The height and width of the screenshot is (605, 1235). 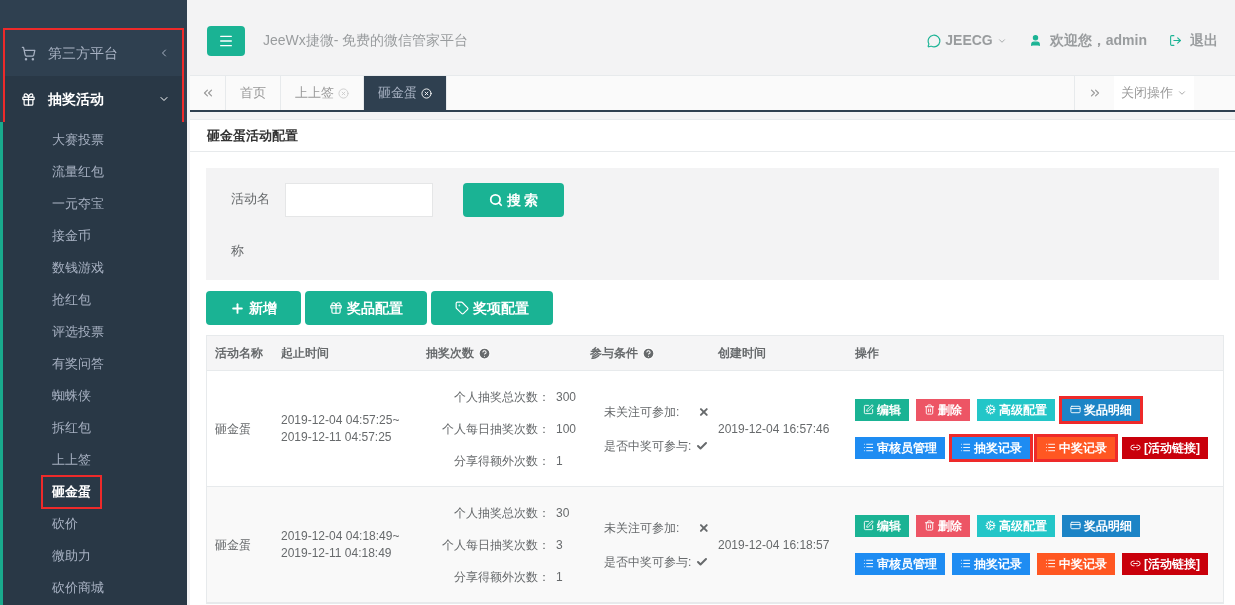 I want to click on table-cell: 2019-12-04 16:57:46, so click(x=774, y=428).